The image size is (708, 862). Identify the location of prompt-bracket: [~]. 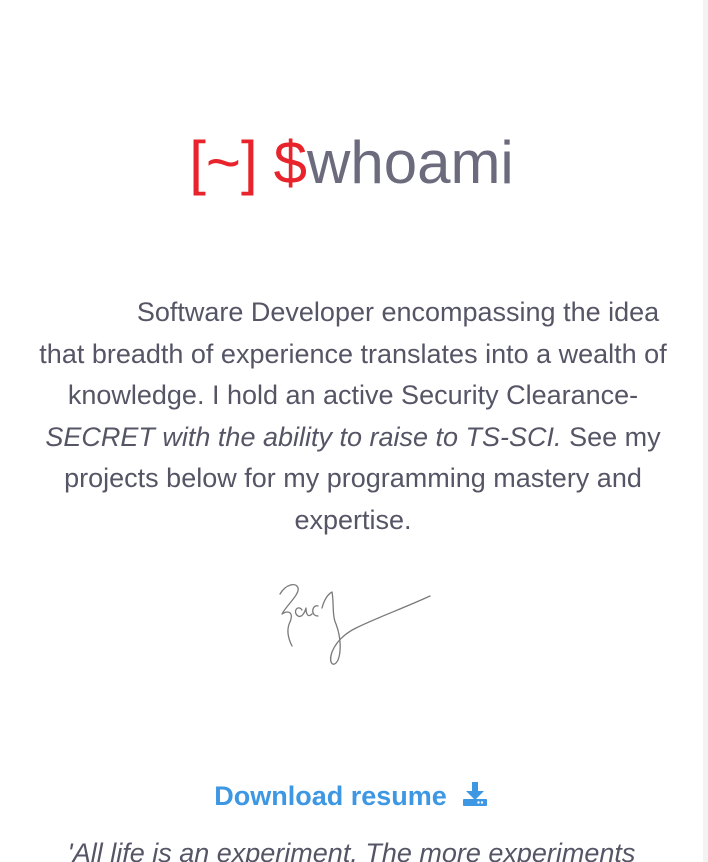
(223, 162).